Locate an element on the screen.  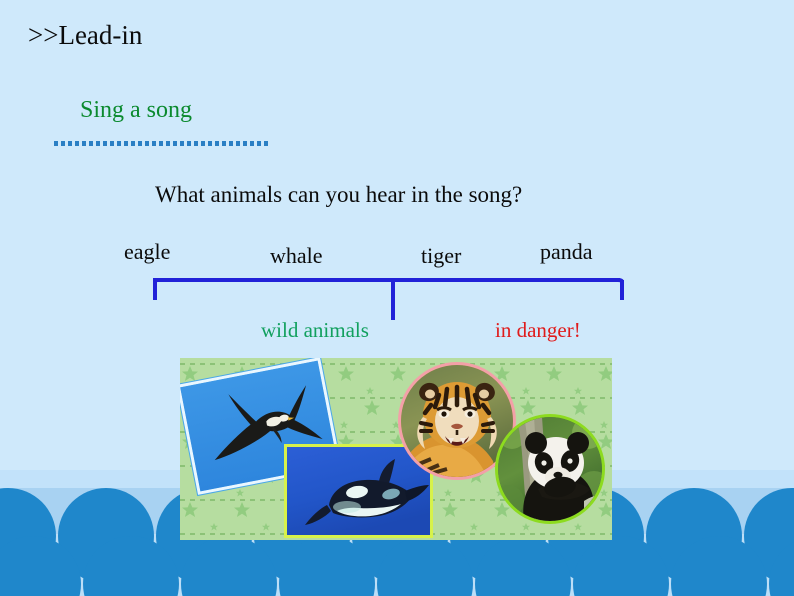
word-whale: whale is located at coordinates (296, 255).